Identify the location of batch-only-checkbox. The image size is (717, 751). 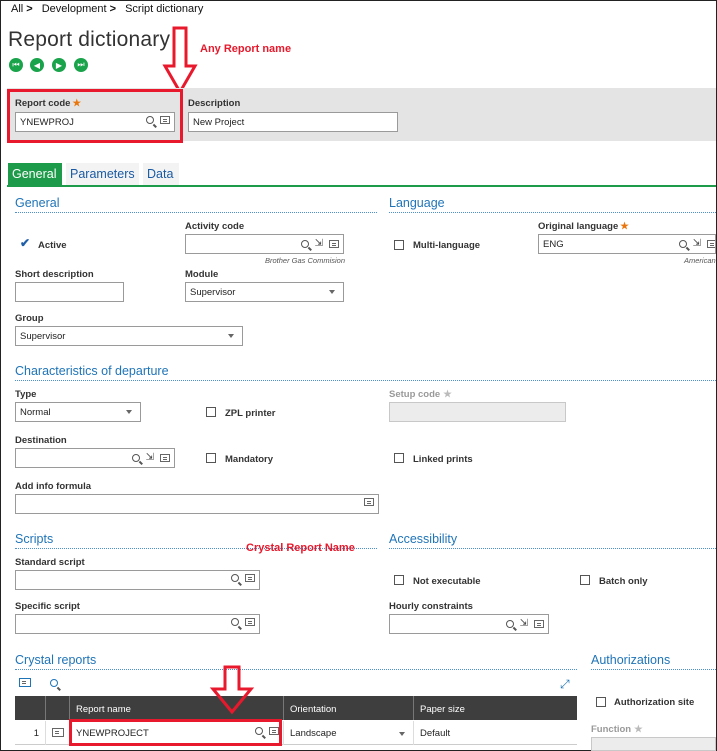
(585, 581).